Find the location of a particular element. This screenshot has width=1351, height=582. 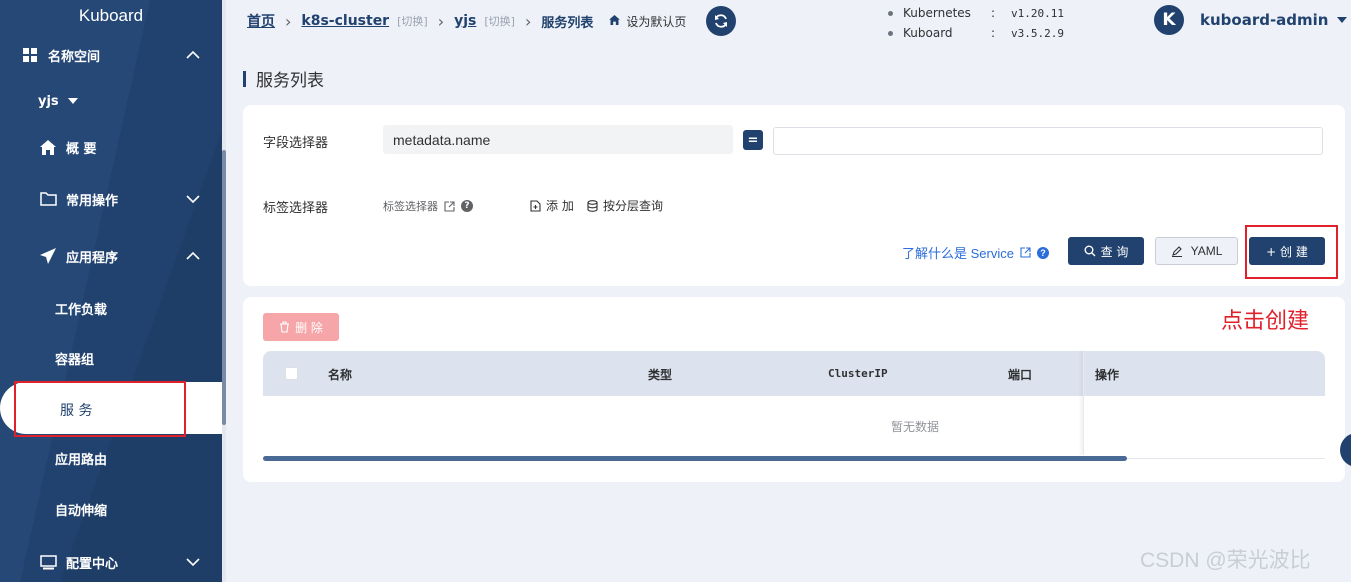

version-info: Kubernetes : v1.20.11 Kuboard : v3.5.2.9 is located at coordinates (976, 23).